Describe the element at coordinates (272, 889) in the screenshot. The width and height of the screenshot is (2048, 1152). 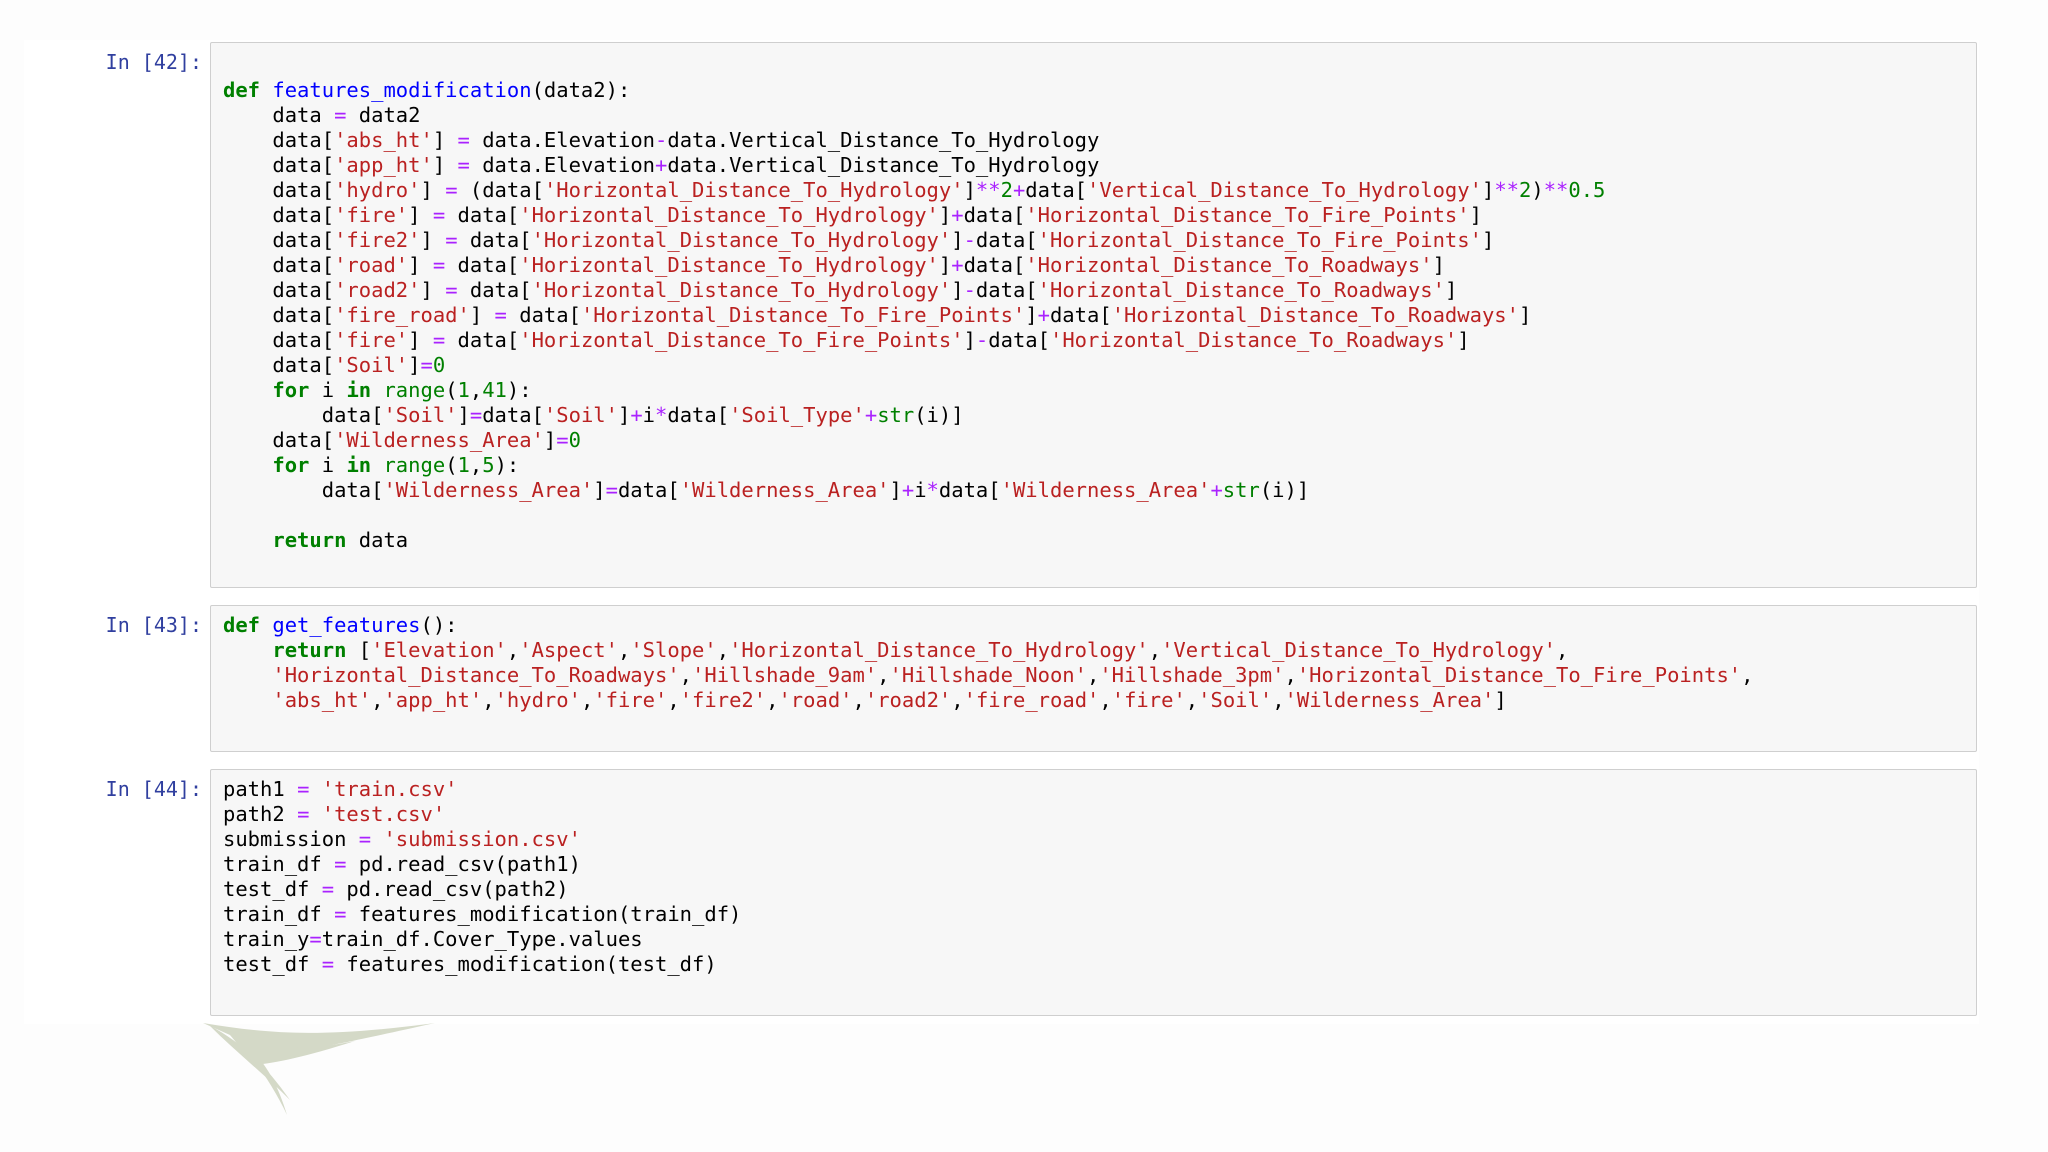
I see `code-token: test_df` at that location.